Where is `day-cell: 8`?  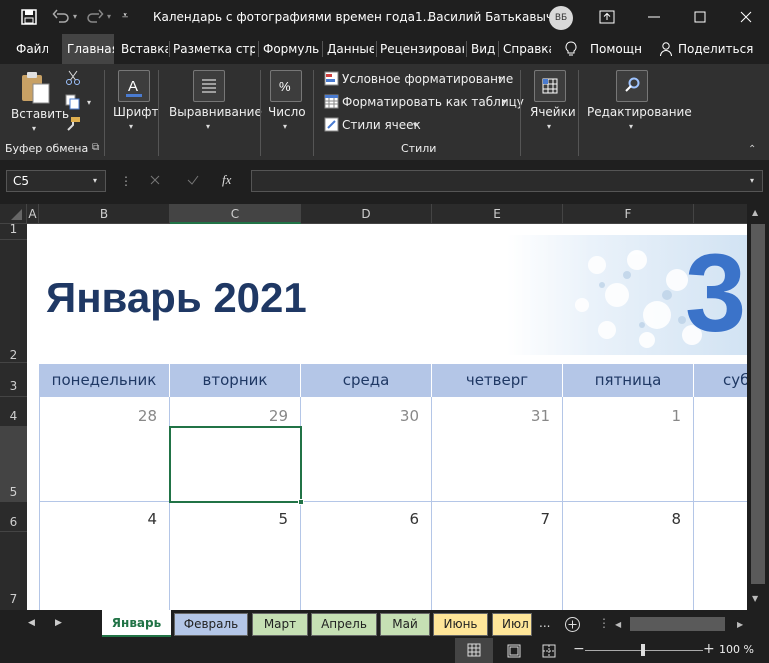 day-cell: 8 is located at coordinates (628, 556).